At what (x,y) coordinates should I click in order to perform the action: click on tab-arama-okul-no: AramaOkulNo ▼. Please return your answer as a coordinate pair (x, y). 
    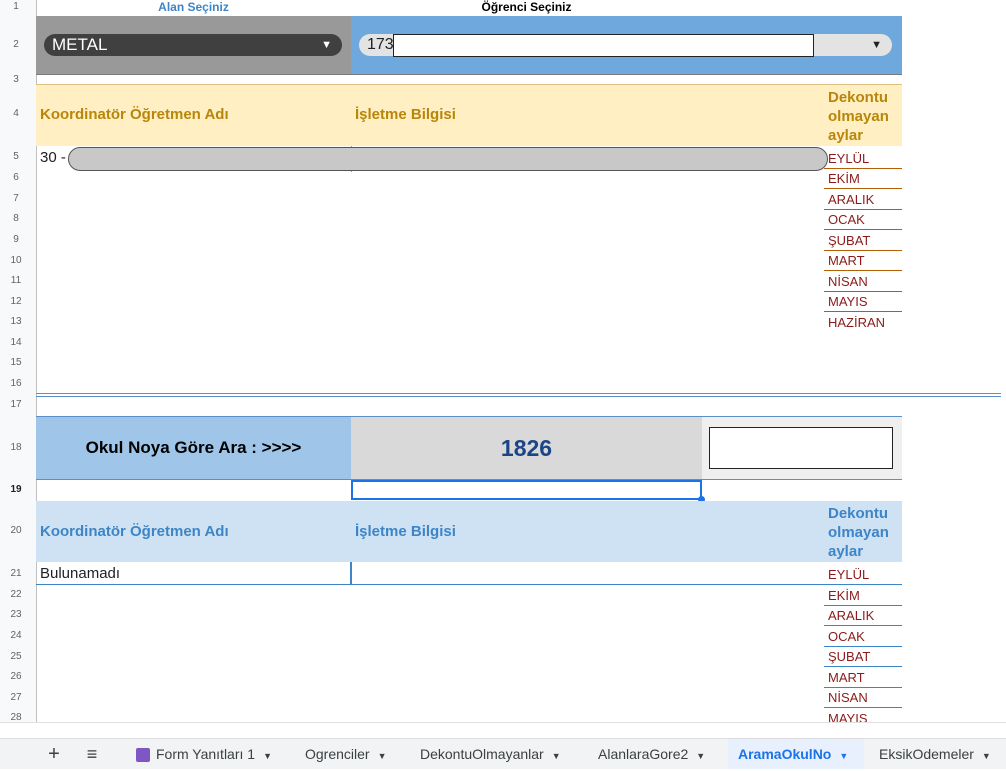
    Looking at the image, I should click on (796, 754).